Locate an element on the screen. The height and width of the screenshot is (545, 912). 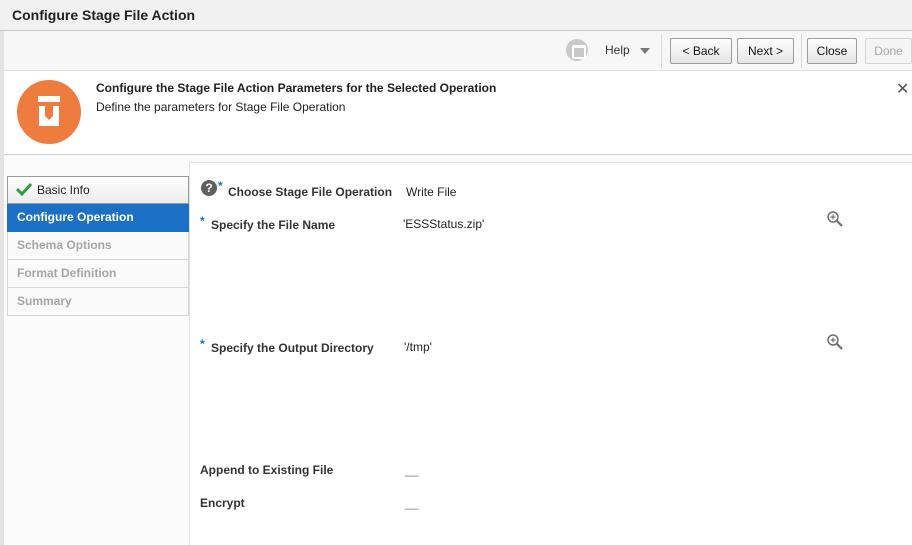
file-name-value: 'ESSStatus.zip' is located at coordinates (443, 224).